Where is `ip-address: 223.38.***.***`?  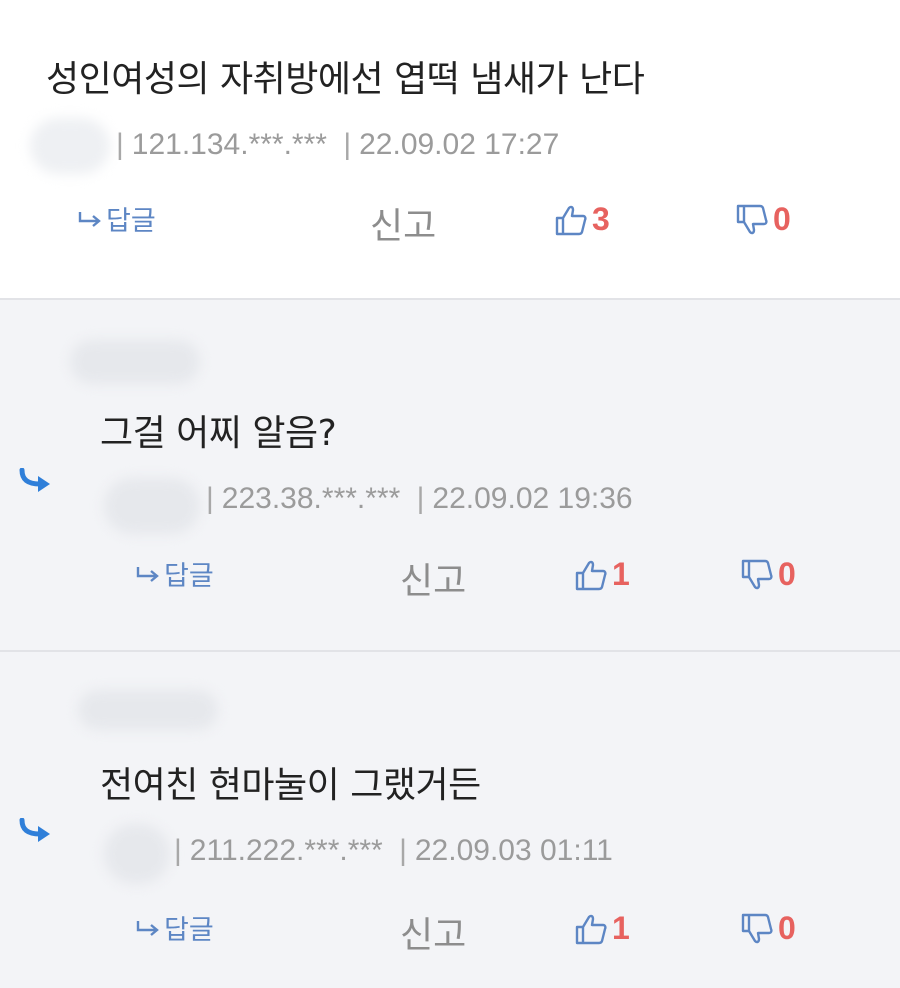 ip-address: 223.38.***.*** is located at coordinates (311, 498).